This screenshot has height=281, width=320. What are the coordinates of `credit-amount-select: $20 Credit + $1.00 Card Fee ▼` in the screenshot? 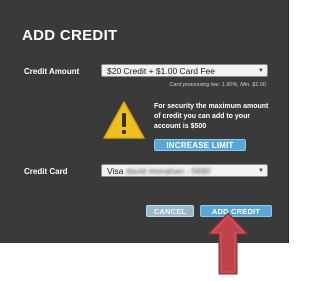 It's located at (184, 70).